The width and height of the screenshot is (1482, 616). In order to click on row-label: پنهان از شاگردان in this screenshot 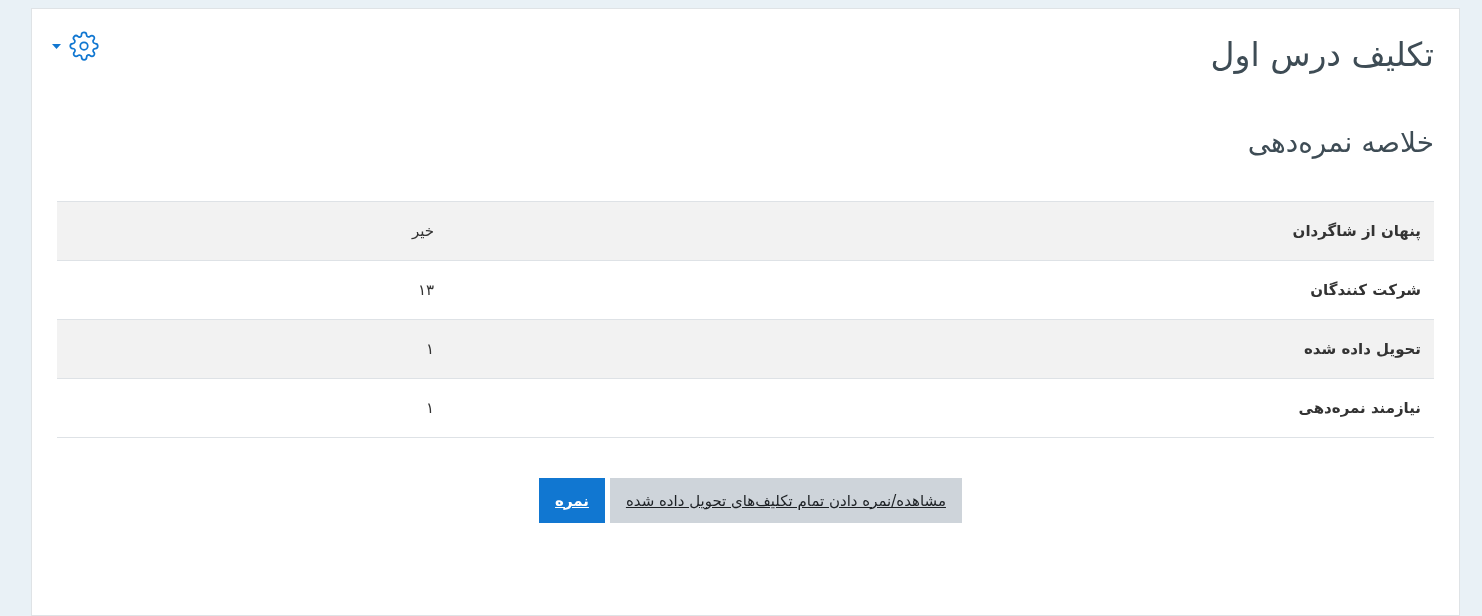, I will do `click(1357, 231)`.